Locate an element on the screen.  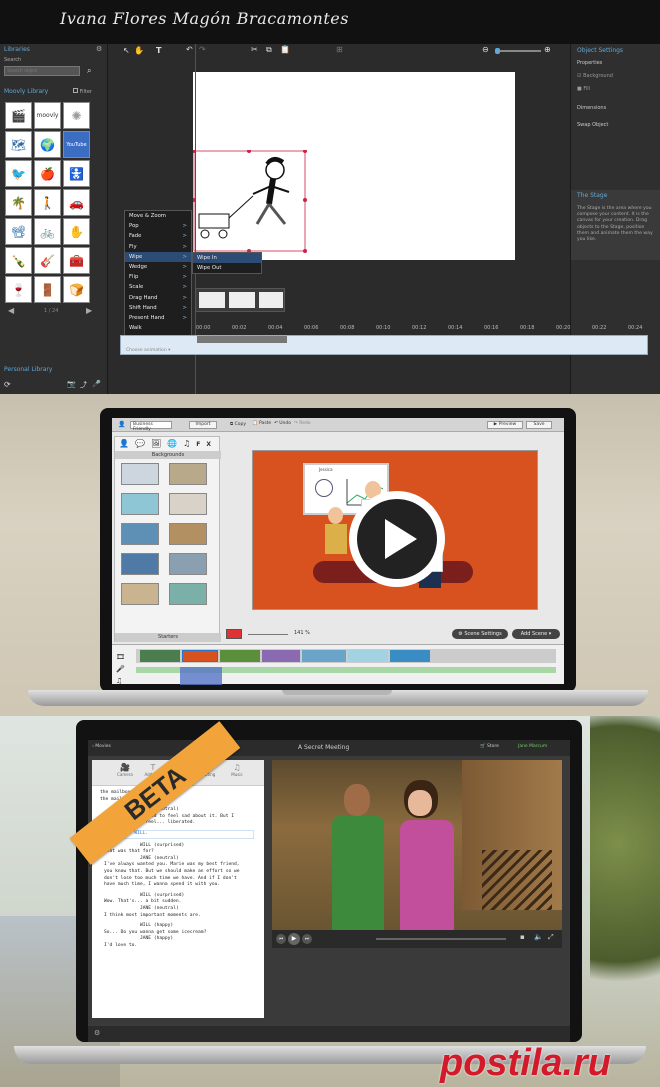
play-icon-2: ▶ is located at coordinates (294, 939).